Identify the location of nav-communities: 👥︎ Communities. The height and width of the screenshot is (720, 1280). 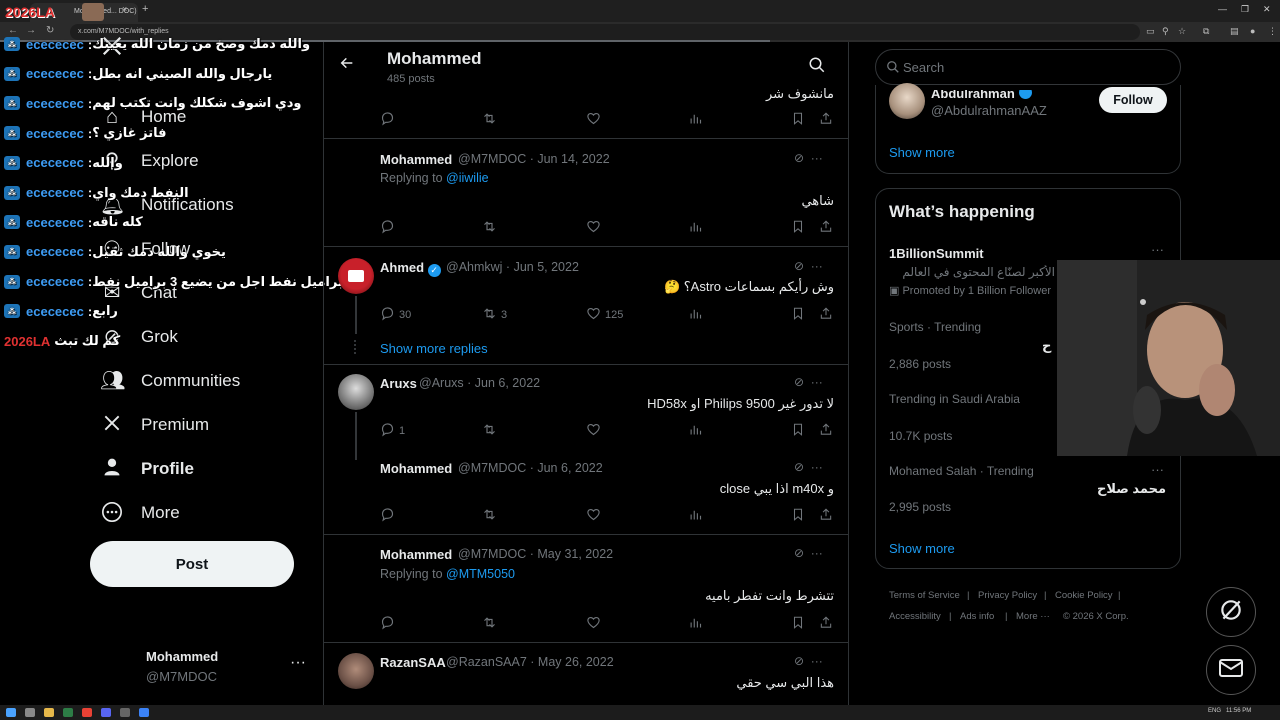
(170, 381).